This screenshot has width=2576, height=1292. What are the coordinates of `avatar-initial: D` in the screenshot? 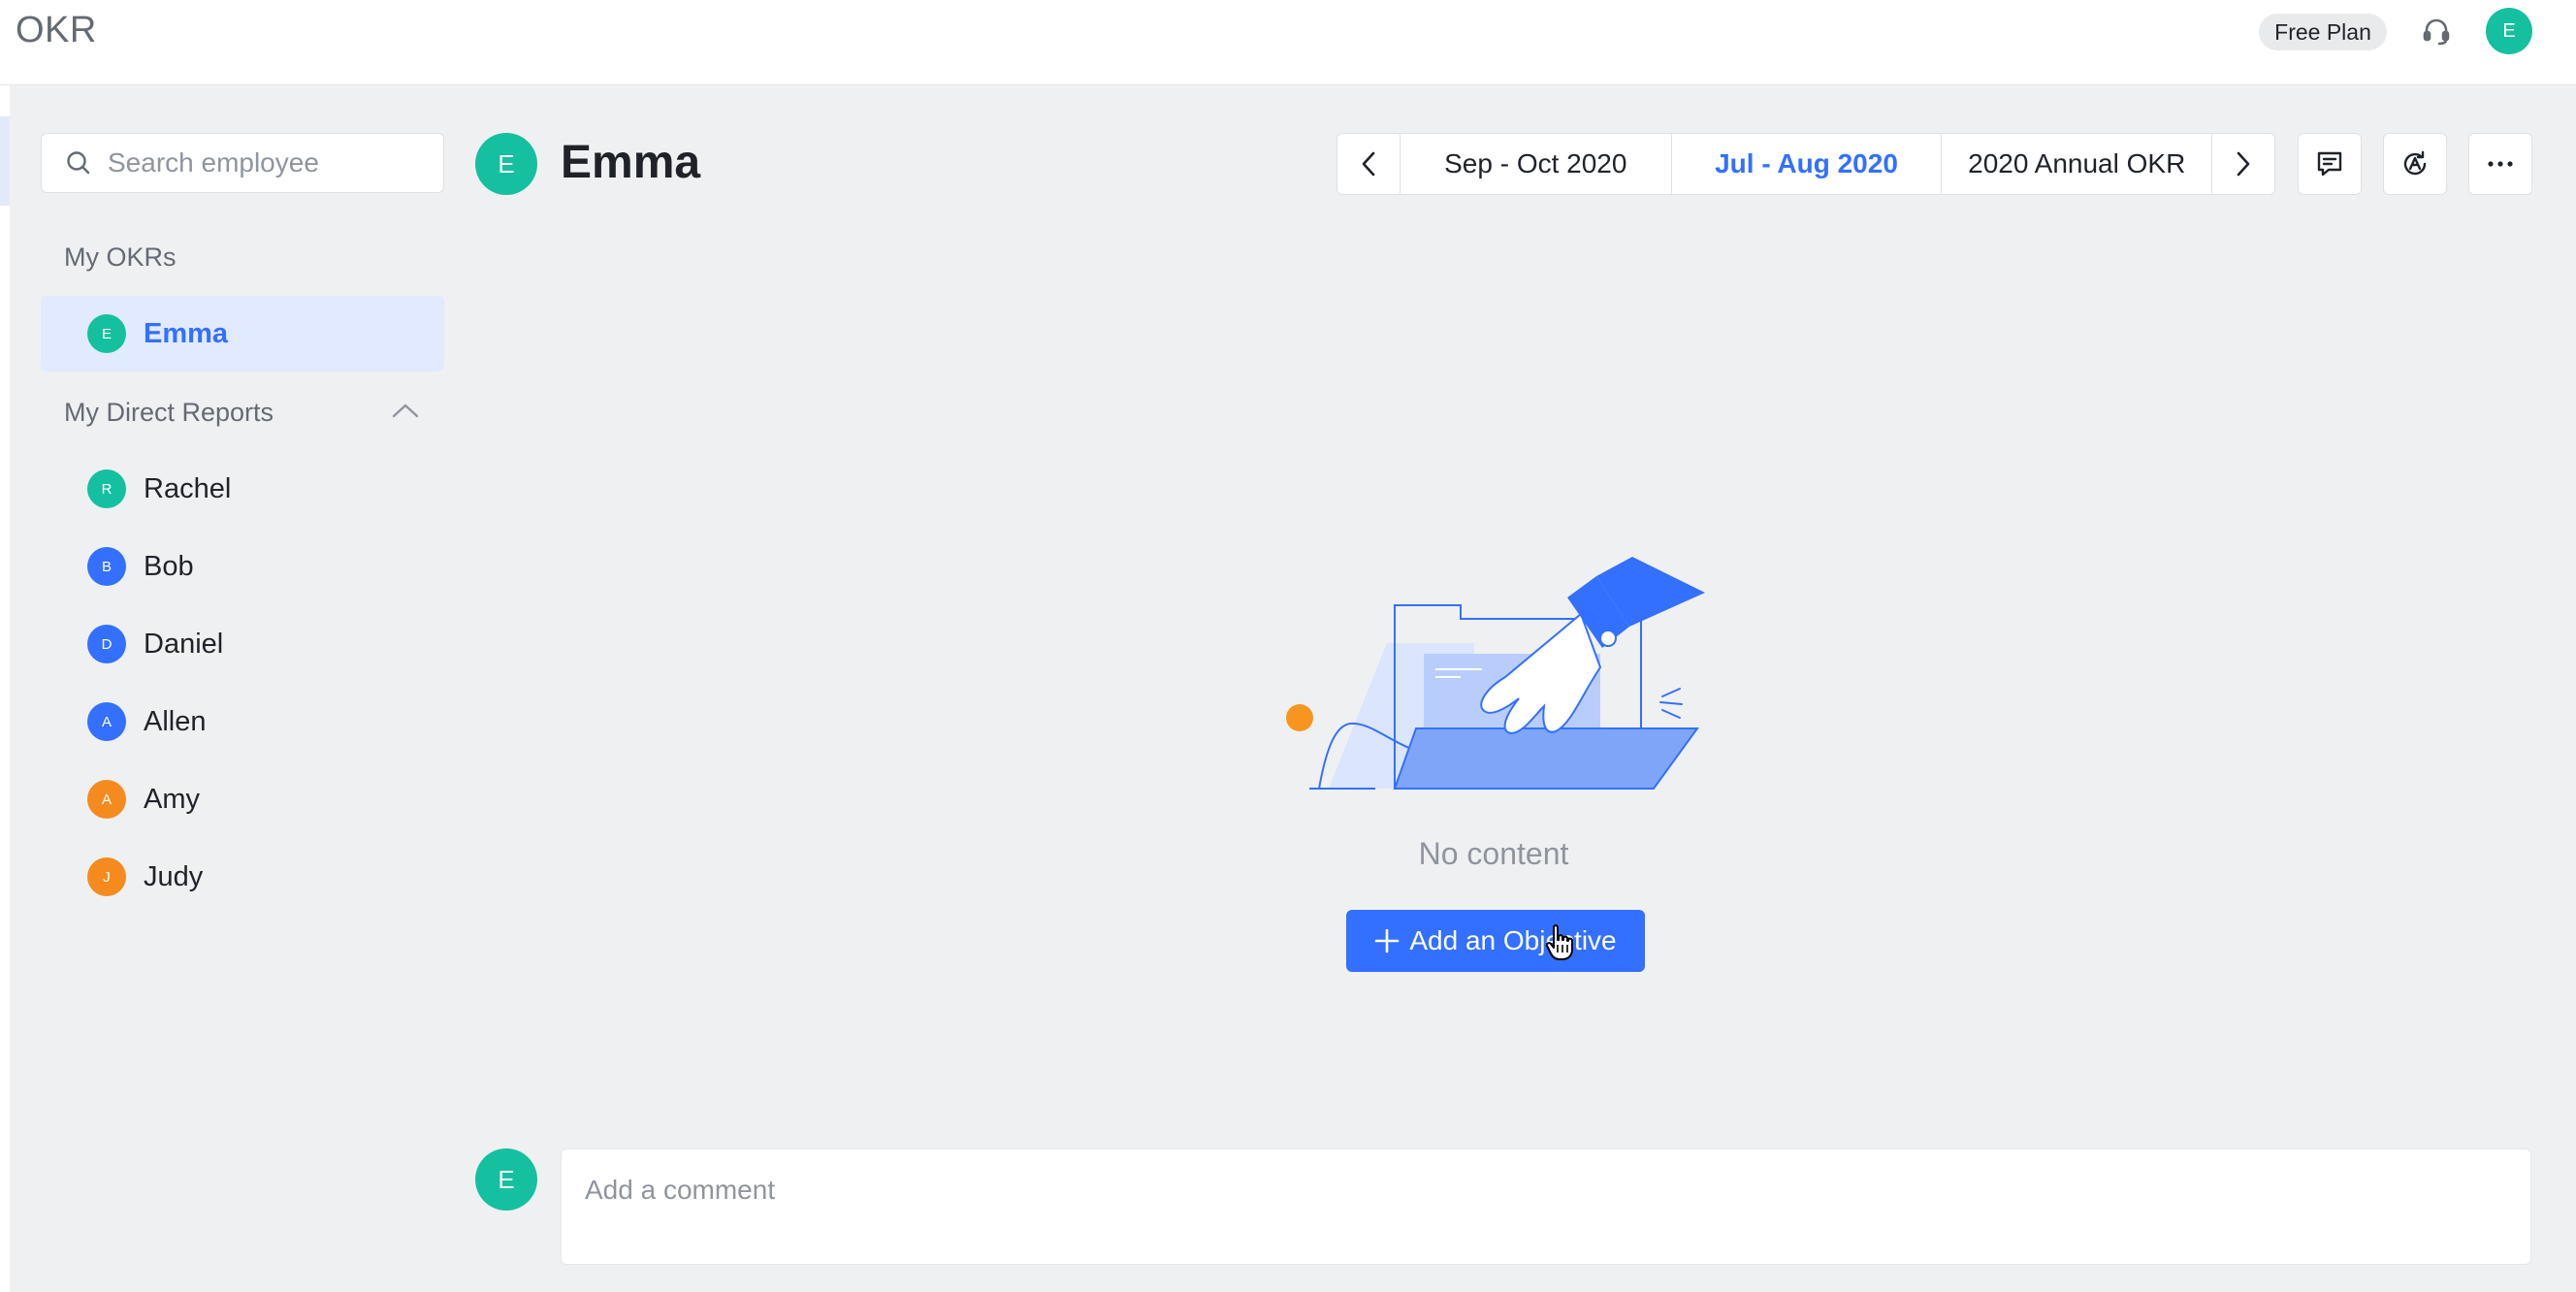 It's located at (107, 644).